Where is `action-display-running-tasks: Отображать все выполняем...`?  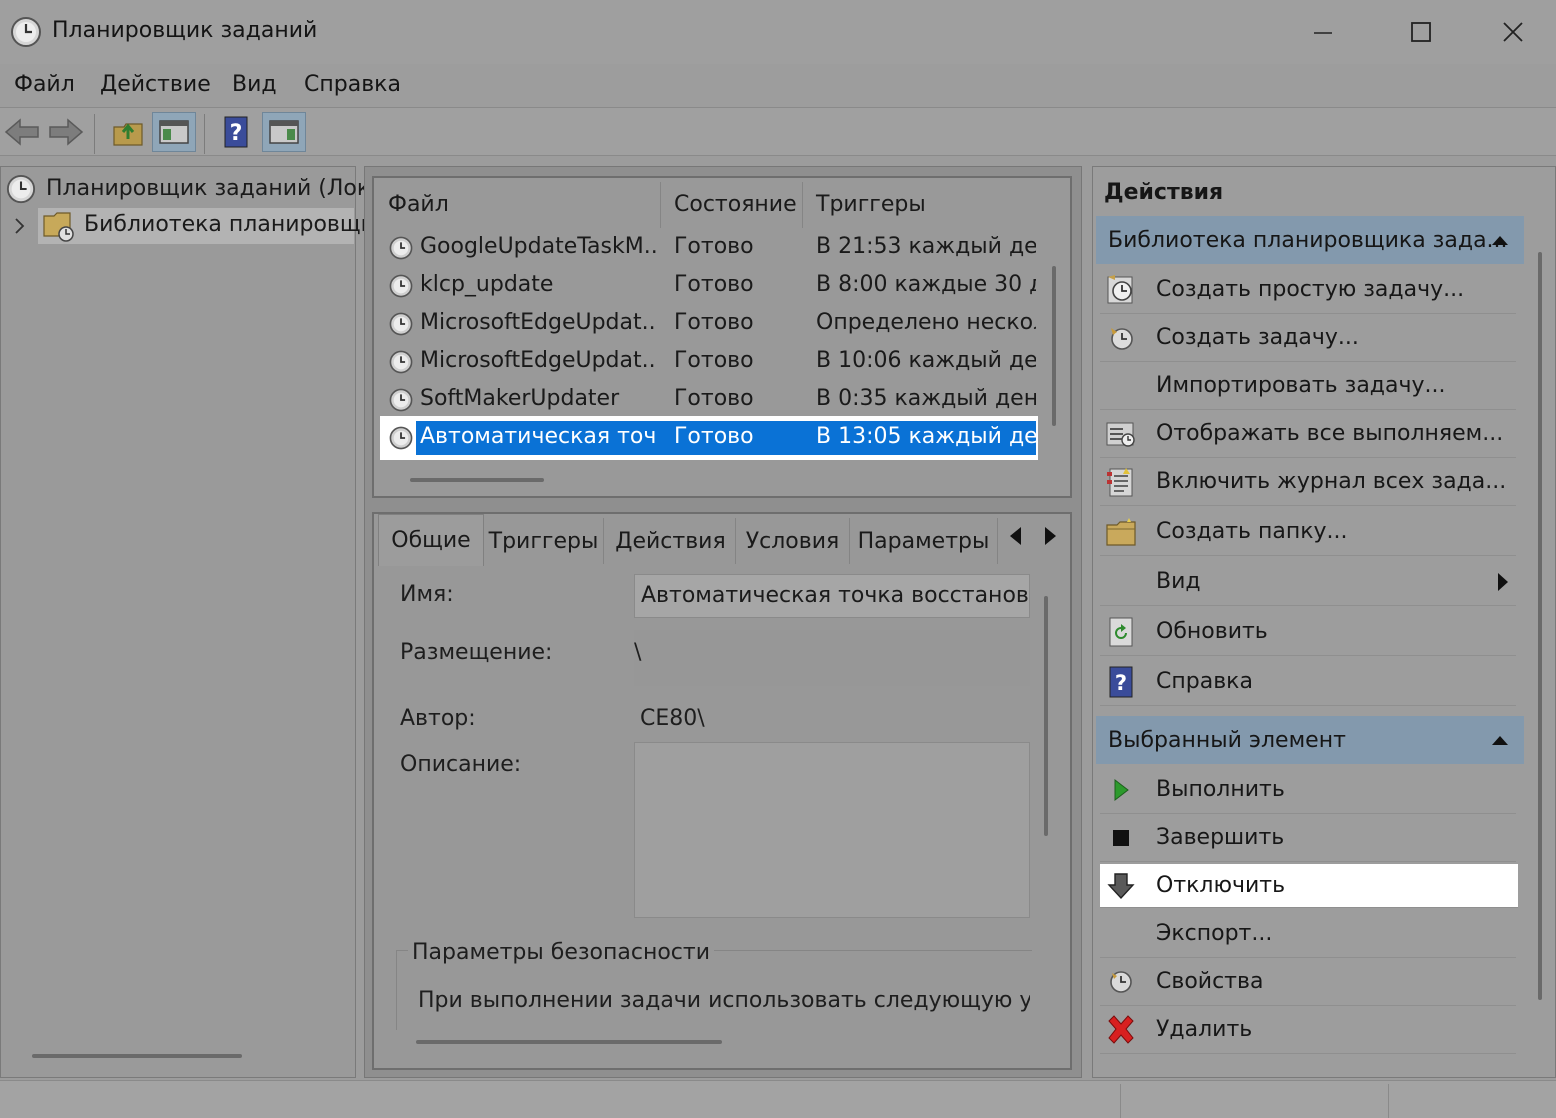
action-display-running-tasks: Отображать все выполняем... is located at coordinates (1308, 434).